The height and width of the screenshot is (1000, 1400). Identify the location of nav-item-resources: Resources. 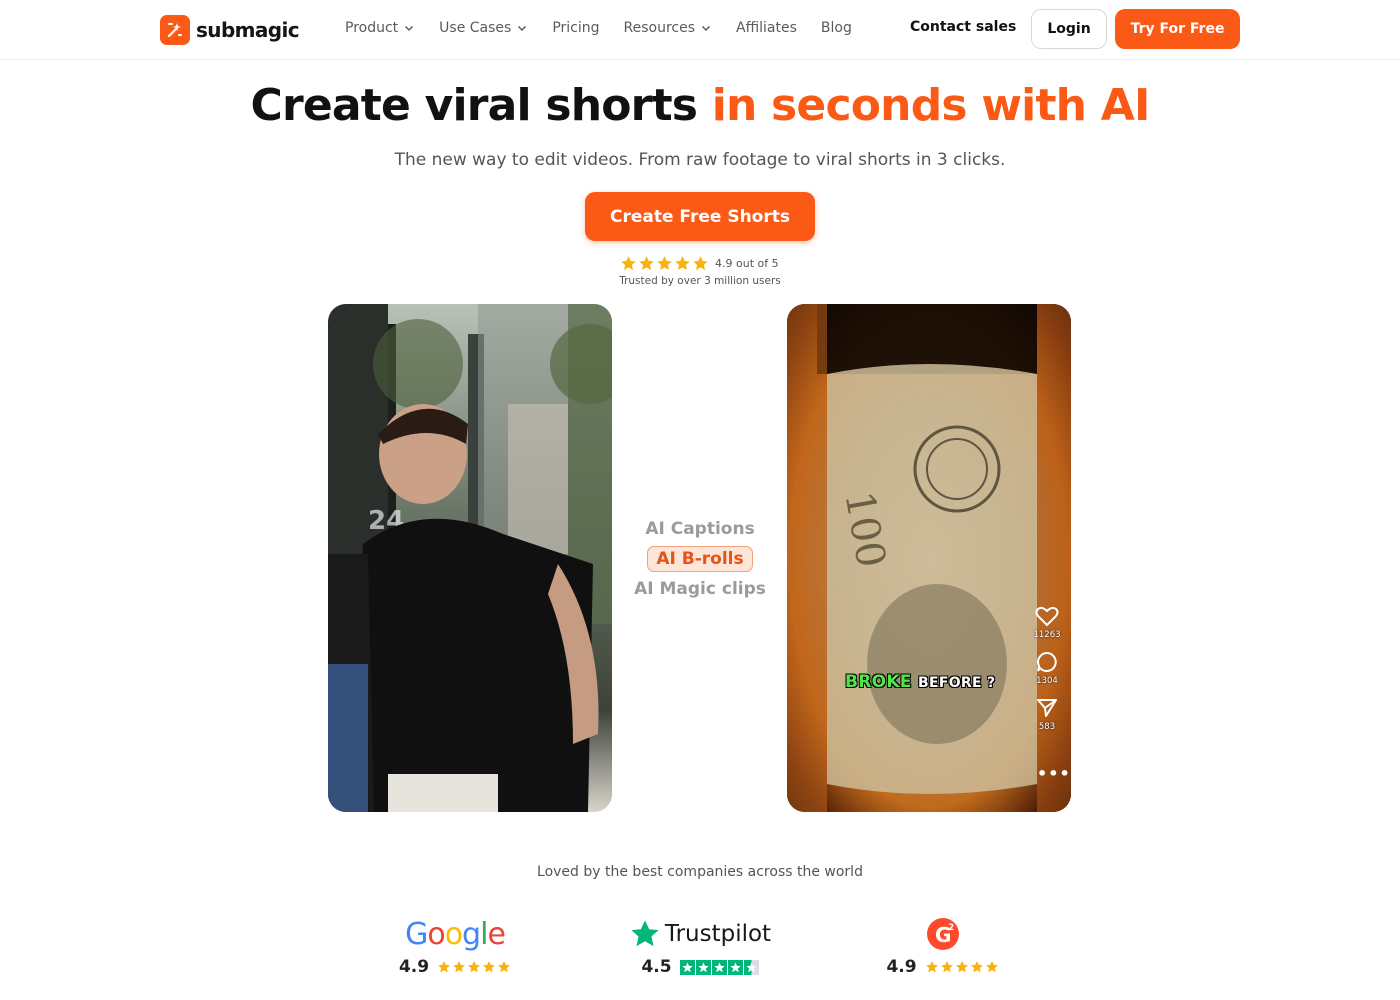
(668, 28).